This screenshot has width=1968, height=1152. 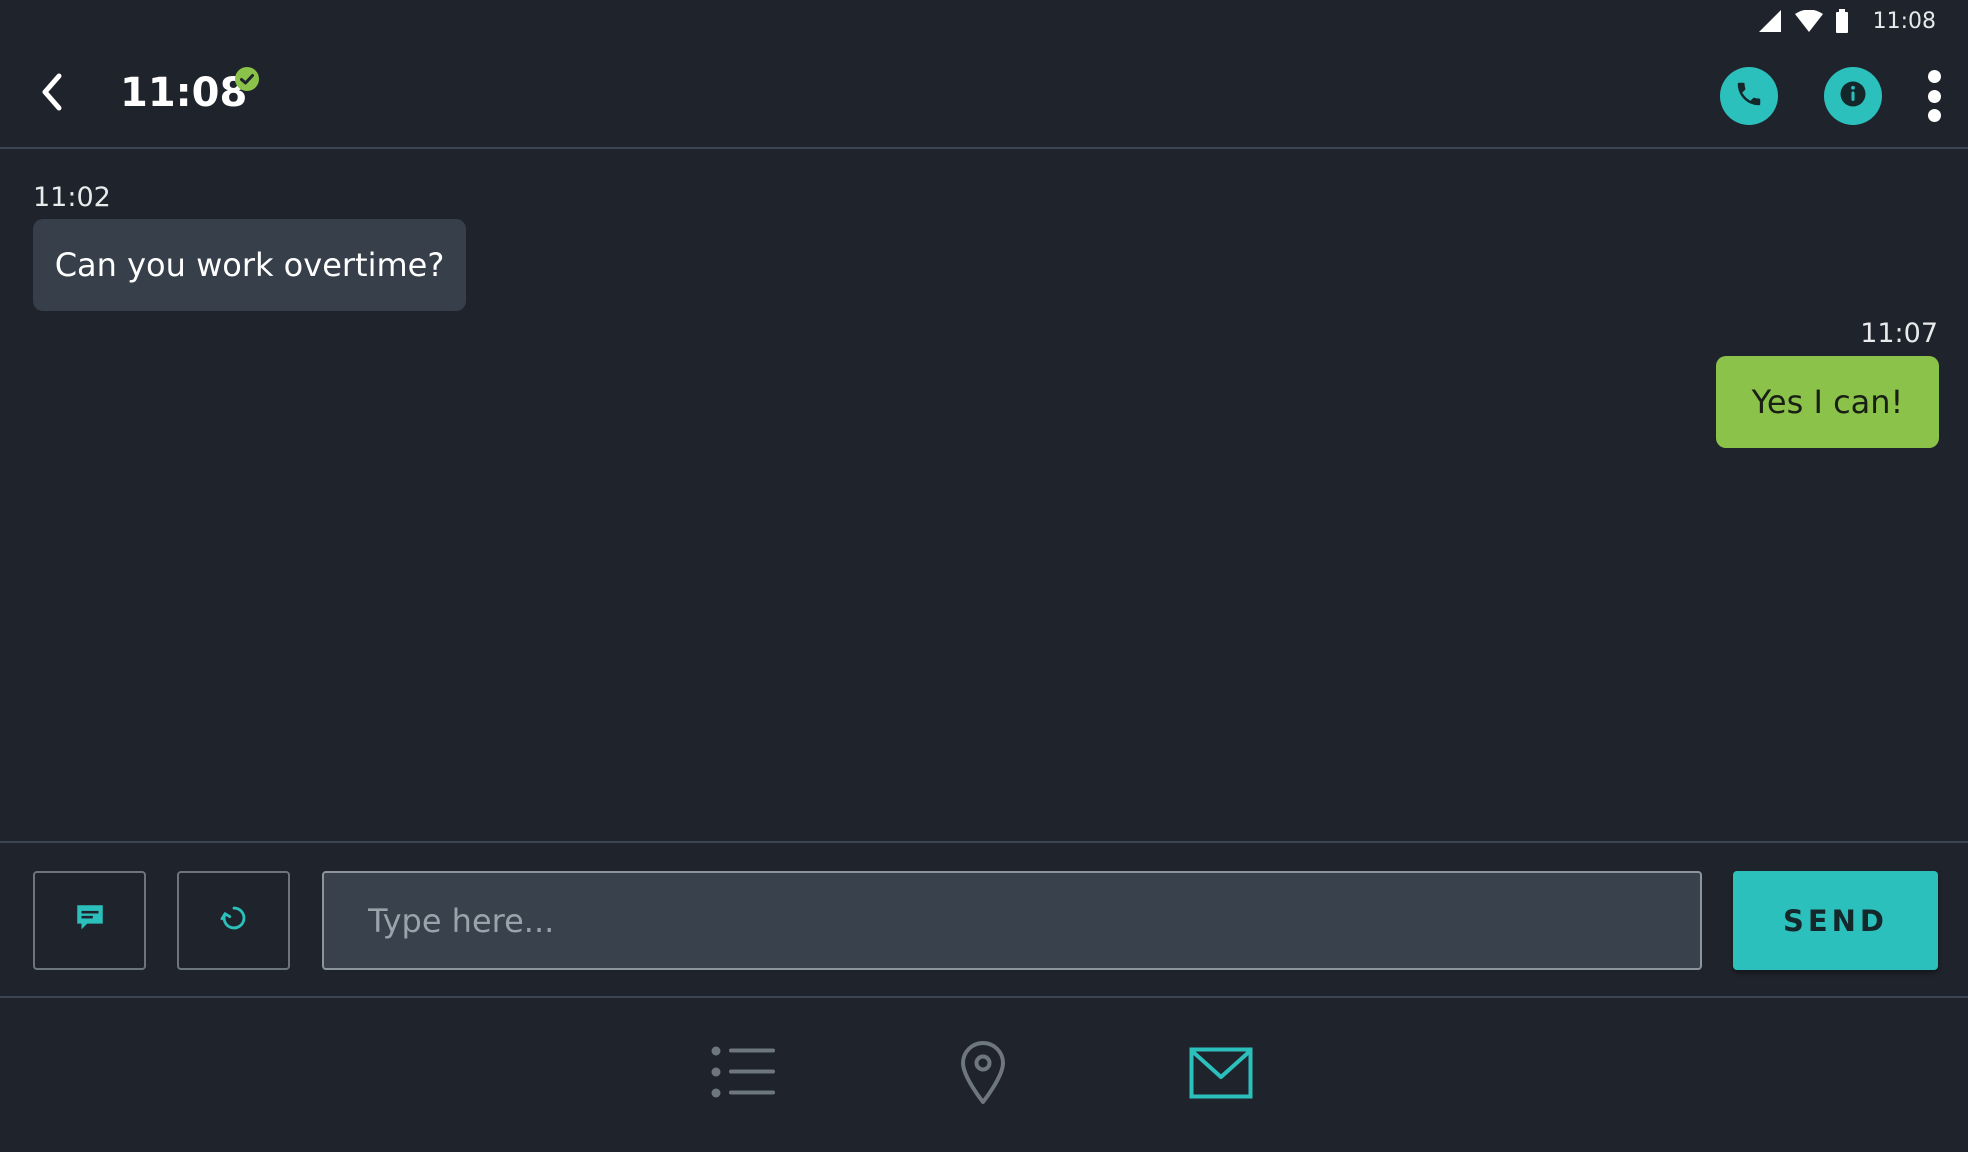 I want to click on phone-icon, so click(x=1749, y=96).